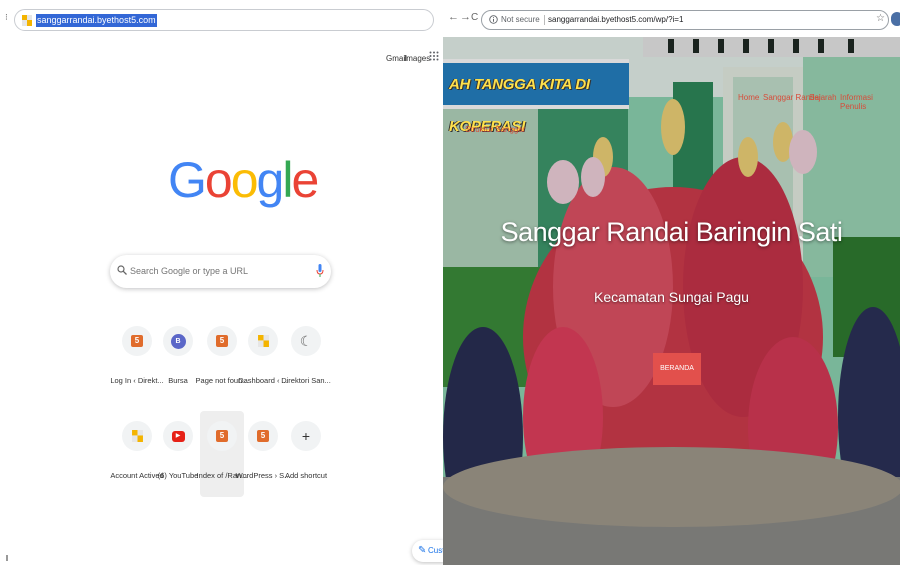 This screenshot has width=900, height=565. I want to click on favicon-icon, so click(27, 20).